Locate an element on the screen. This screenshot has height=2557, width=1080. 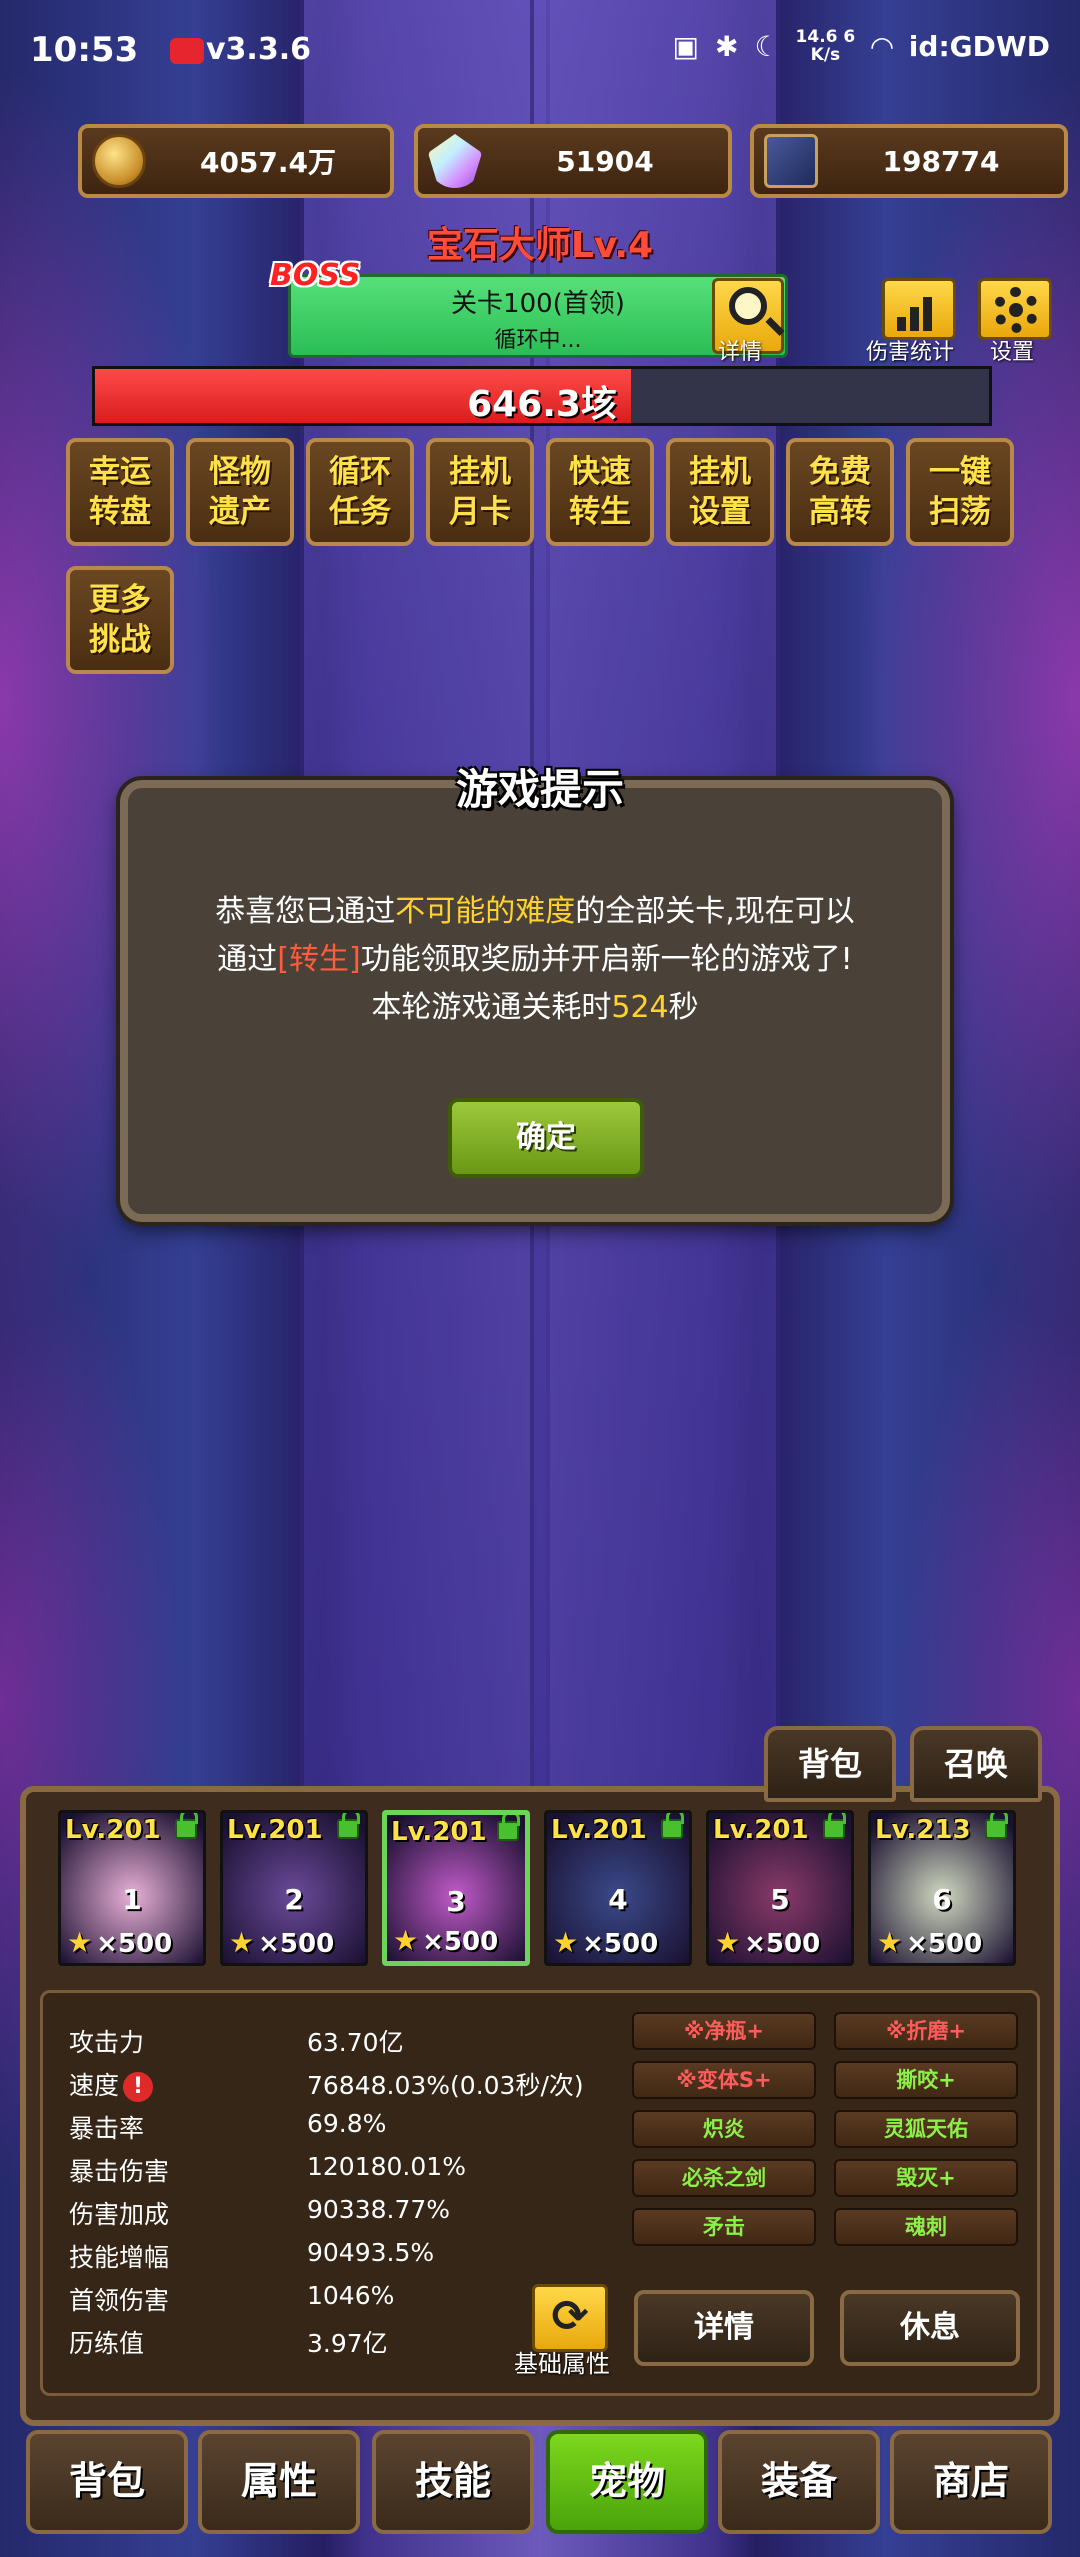
free-high-rebirth-button: 免费高转 is located at coordinates (840, 492).